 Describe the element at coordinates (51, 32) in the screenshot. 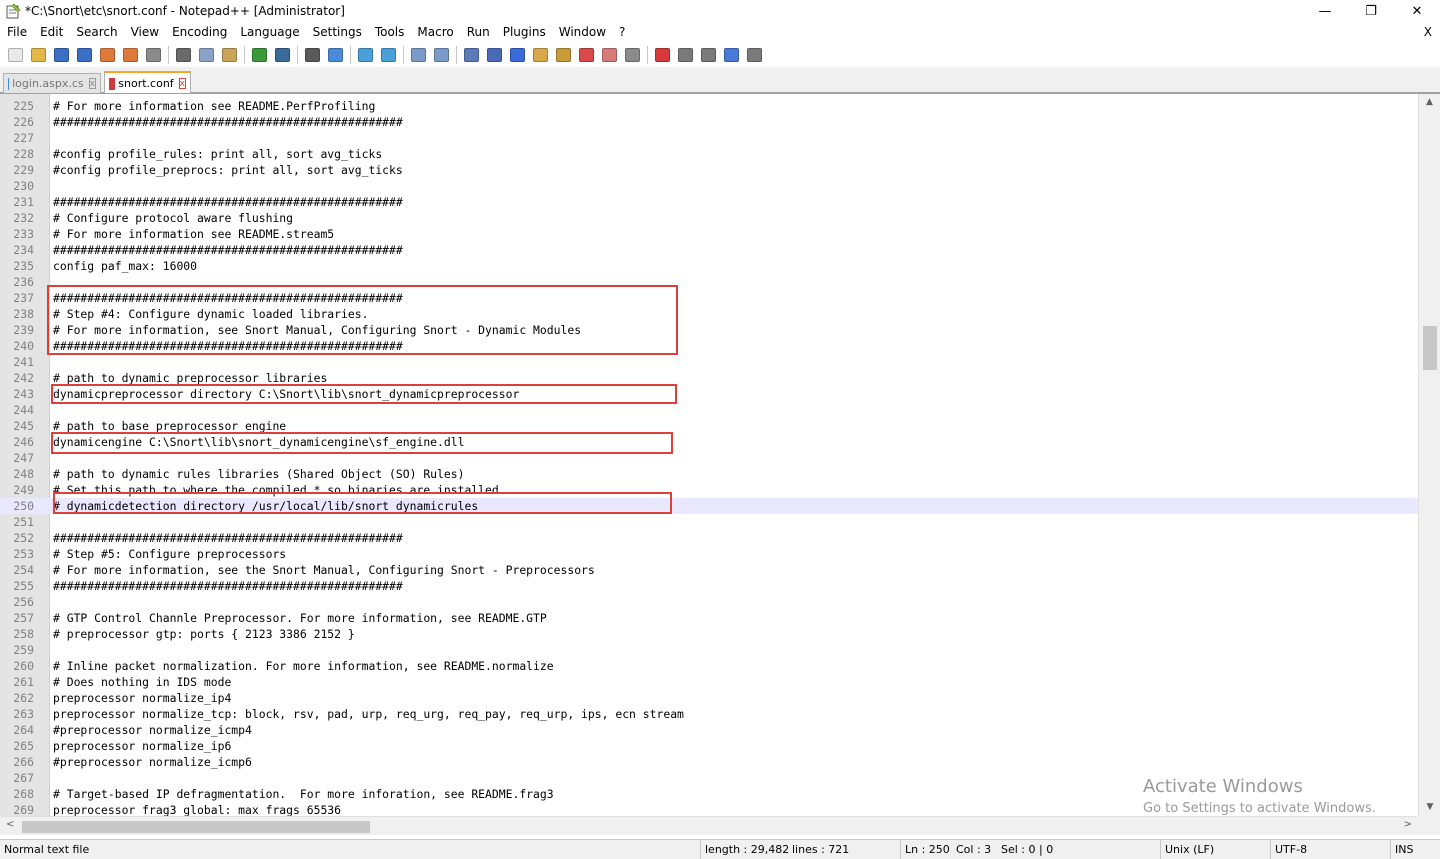

I see `menu-edit: Edit` at that location.